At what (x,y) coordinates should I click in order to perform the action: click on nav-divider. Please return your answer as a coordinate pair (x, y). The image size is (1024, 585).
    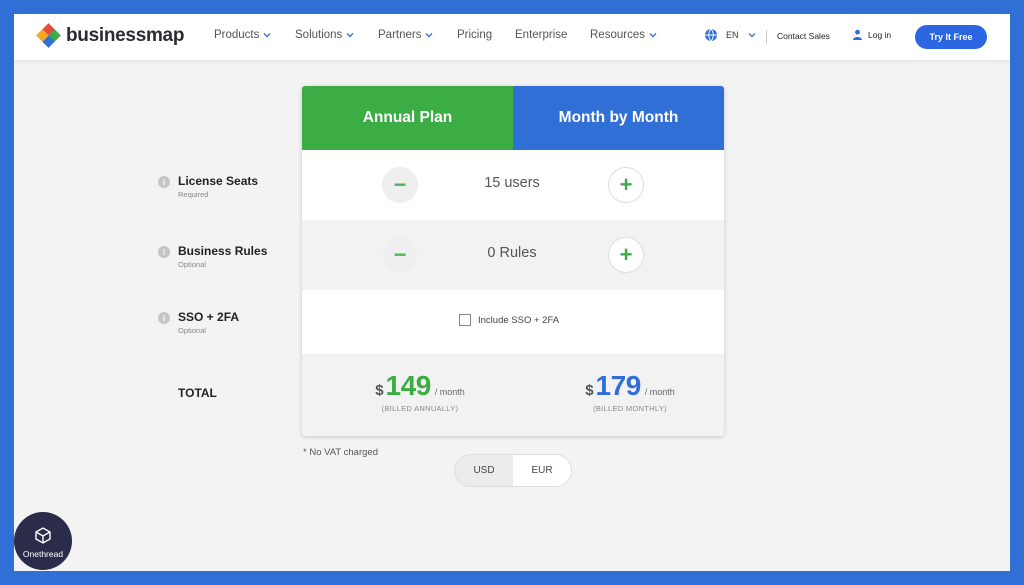
    Looking at the image, I should click on (766, 37).